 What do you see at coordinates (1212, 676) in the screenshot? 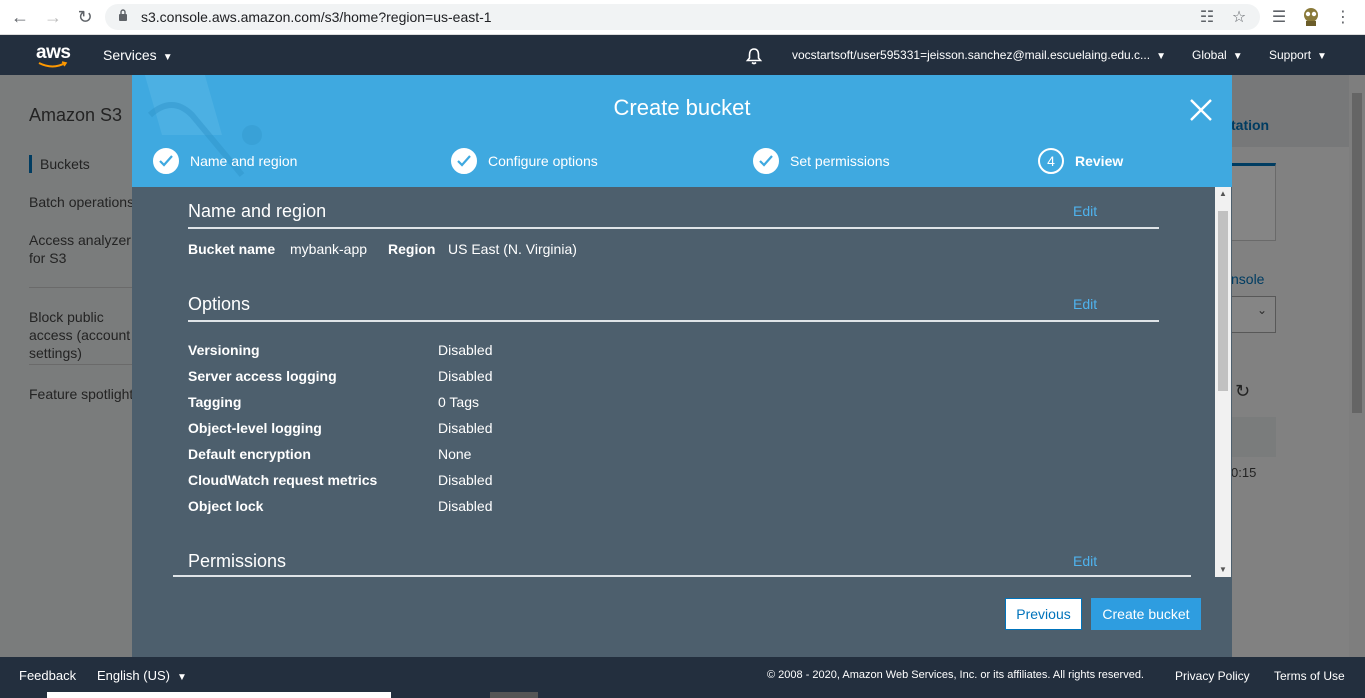
I see `privacy-policy-link: Privacy Policy` at bounding box center [1212, 676].